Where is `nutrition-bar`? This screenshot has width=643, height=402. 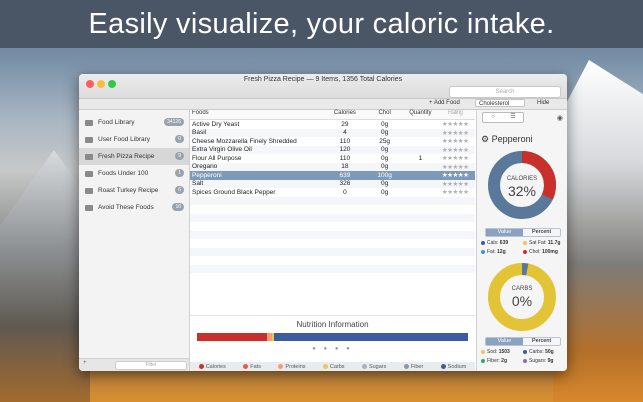 nutrition-bar is located at coordinates (332, 337).